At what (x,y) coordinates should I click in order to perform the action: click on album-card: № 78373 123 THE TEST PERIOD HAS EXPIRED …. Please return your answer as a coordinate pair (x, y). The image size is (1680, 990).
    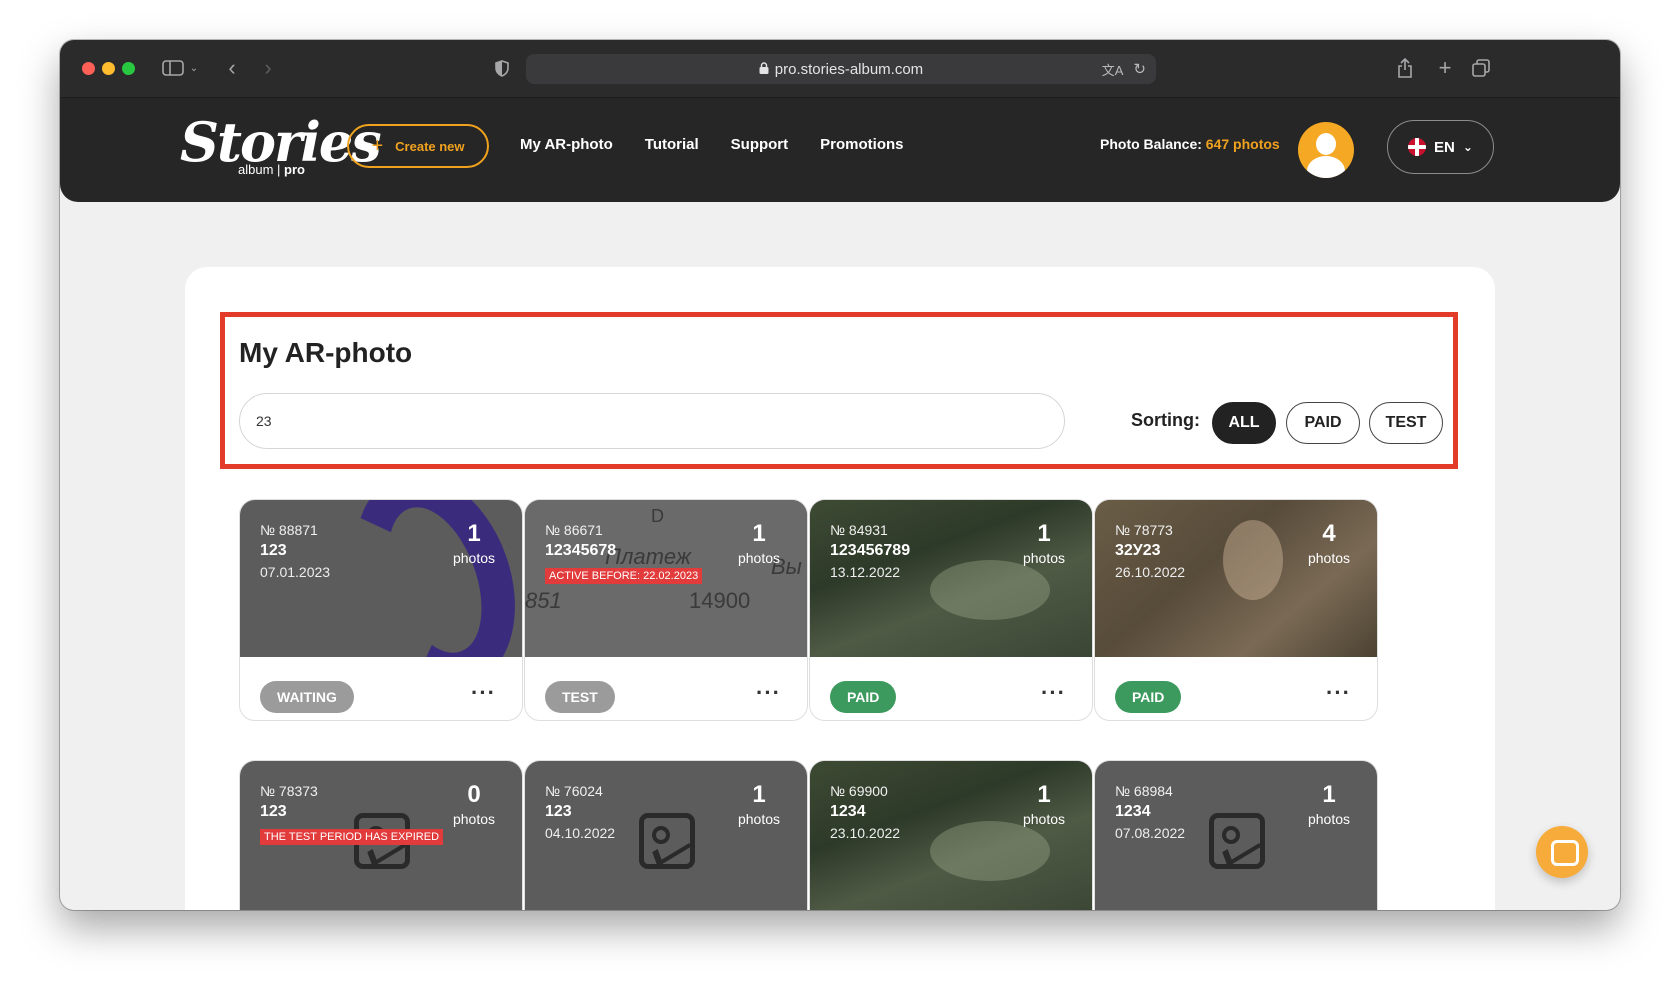
    Looking at the image, I should click on (381, 835).